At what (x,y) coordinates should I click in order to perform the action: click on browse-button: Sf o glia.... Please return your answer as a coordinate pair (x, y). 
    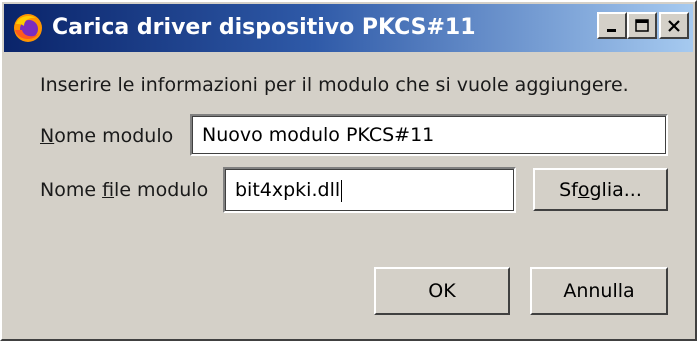
    Looking at the image, I should click on (600, 189).